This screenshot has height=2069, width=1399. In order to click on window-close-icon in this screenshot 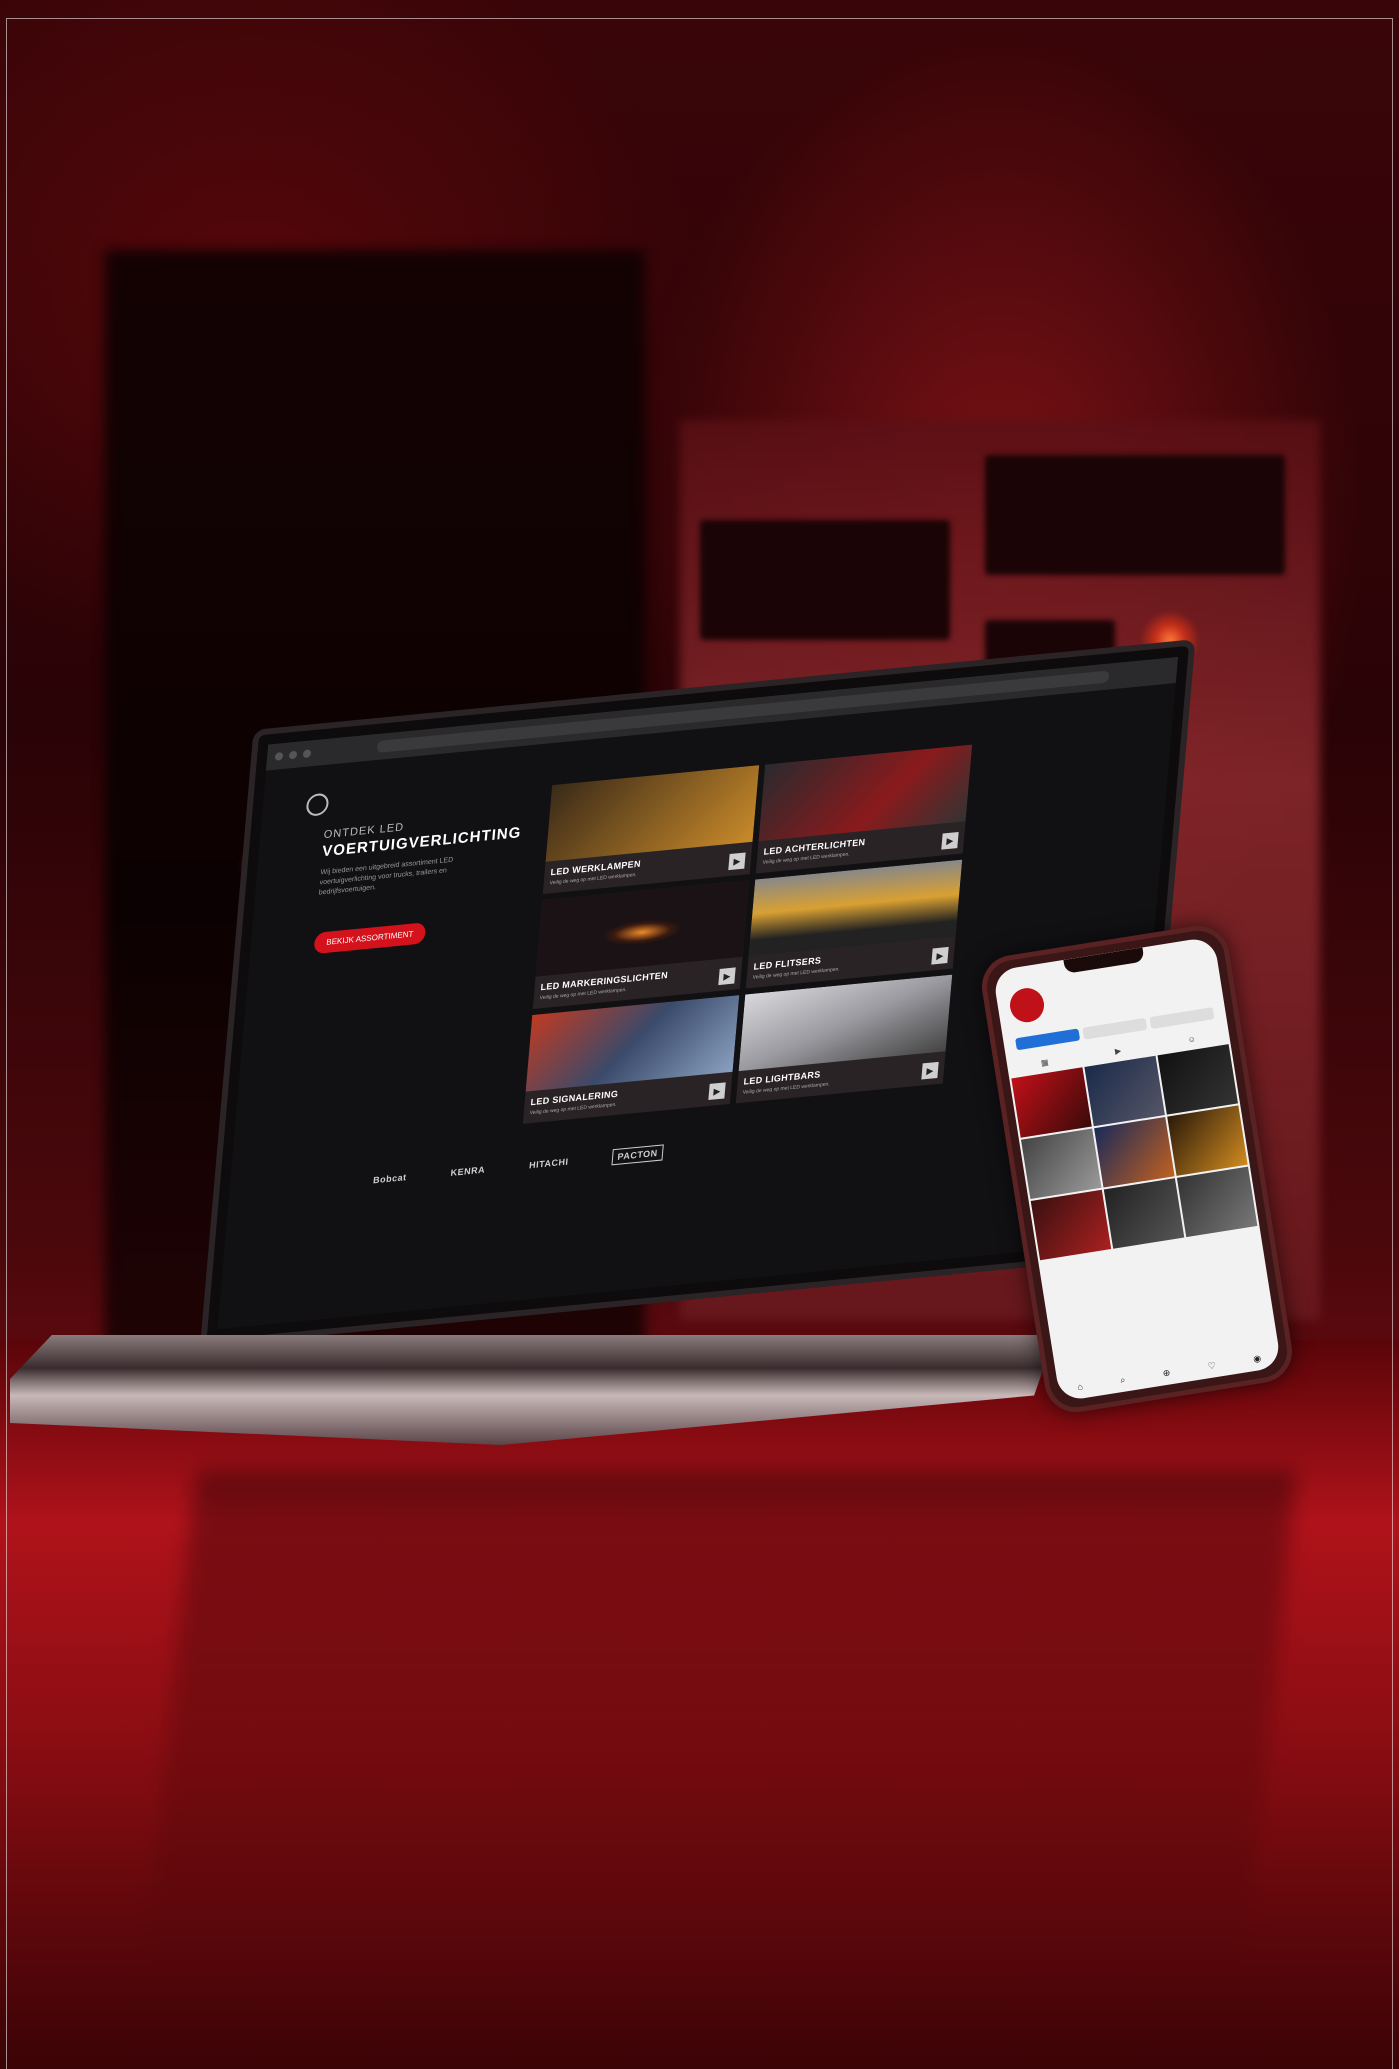, I will do `click(279, 756)`.